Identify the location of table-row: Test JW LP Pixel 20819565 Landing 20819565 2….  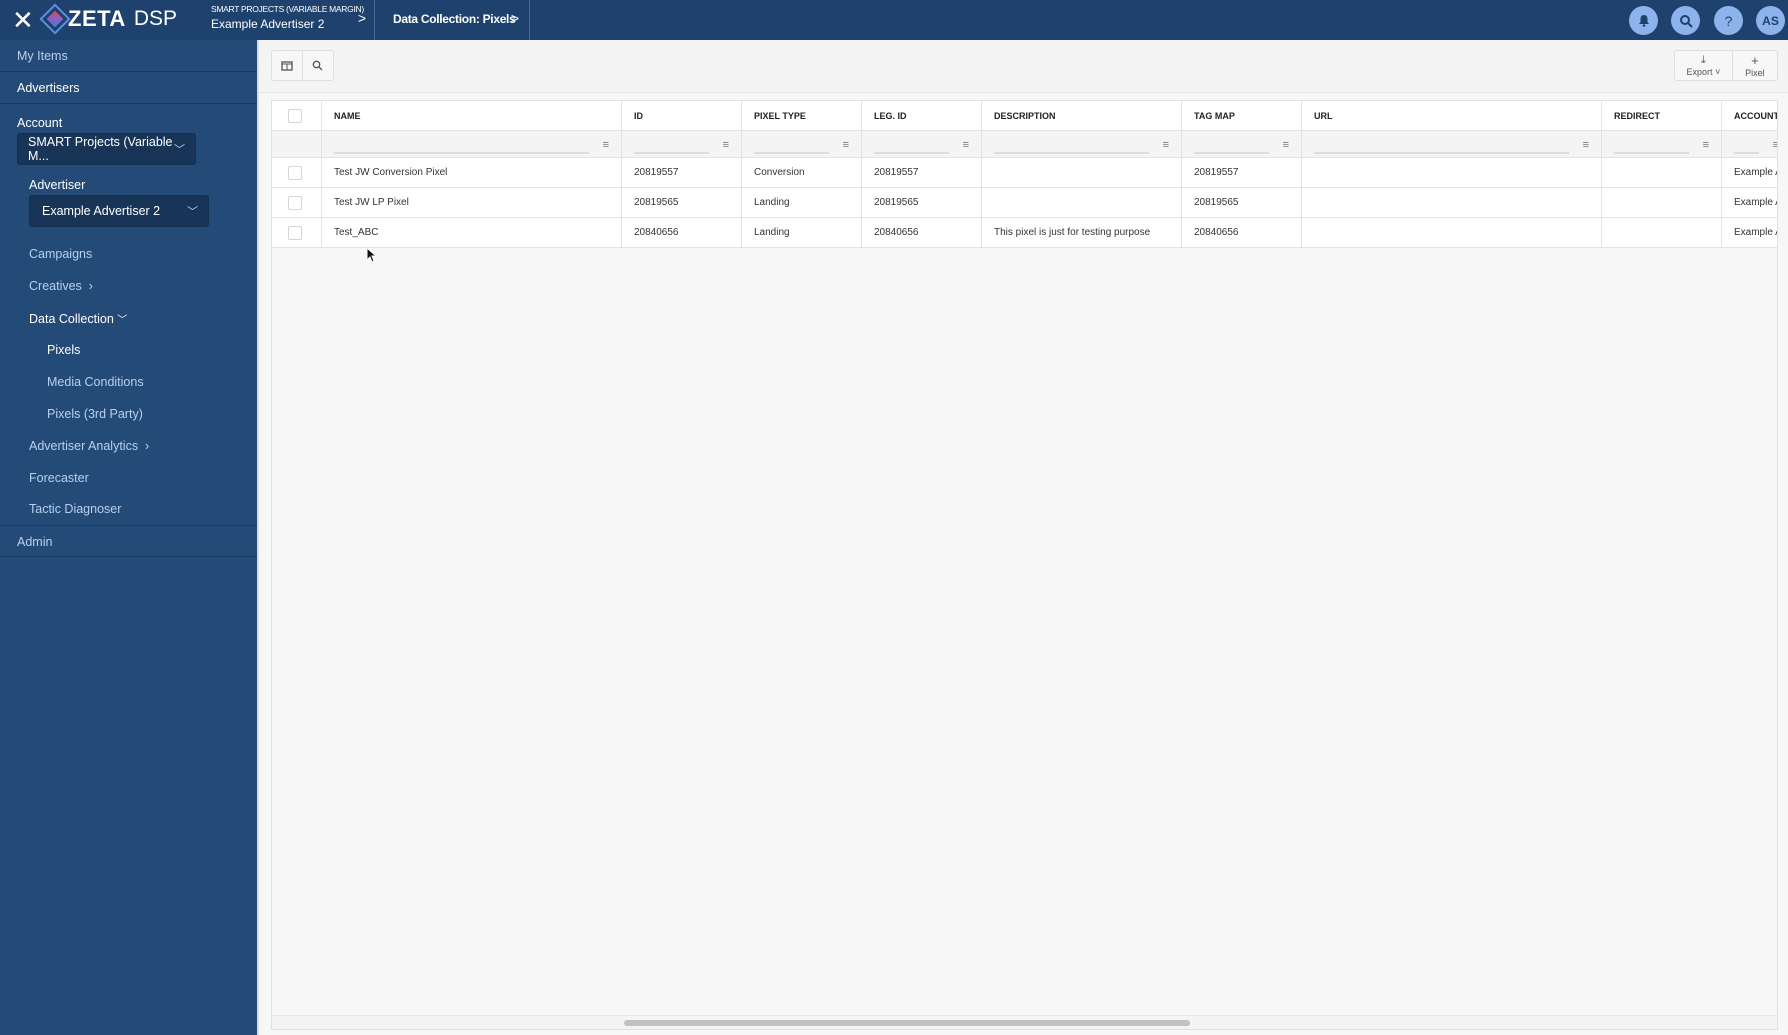
(1024, 203).